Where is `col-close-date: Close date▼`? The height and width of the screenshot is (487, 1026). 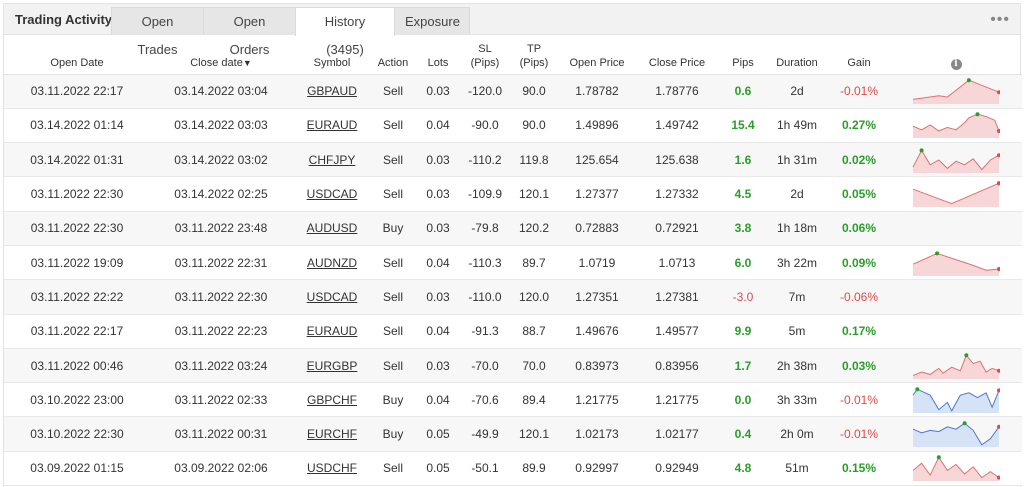
col-close-date: Close date▼ is located at coordinates (221, 55).